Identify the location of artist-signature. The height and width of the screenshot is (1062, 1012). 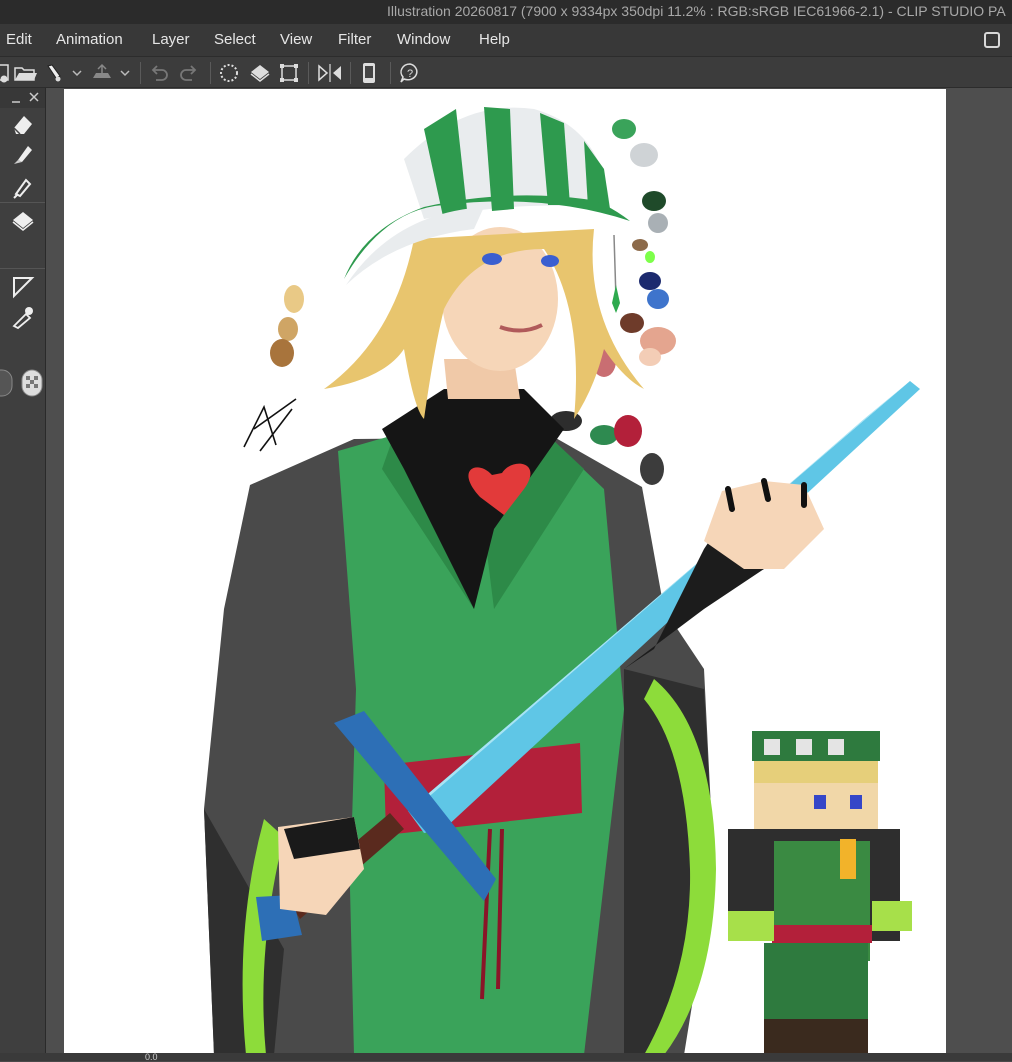
(270, 425).